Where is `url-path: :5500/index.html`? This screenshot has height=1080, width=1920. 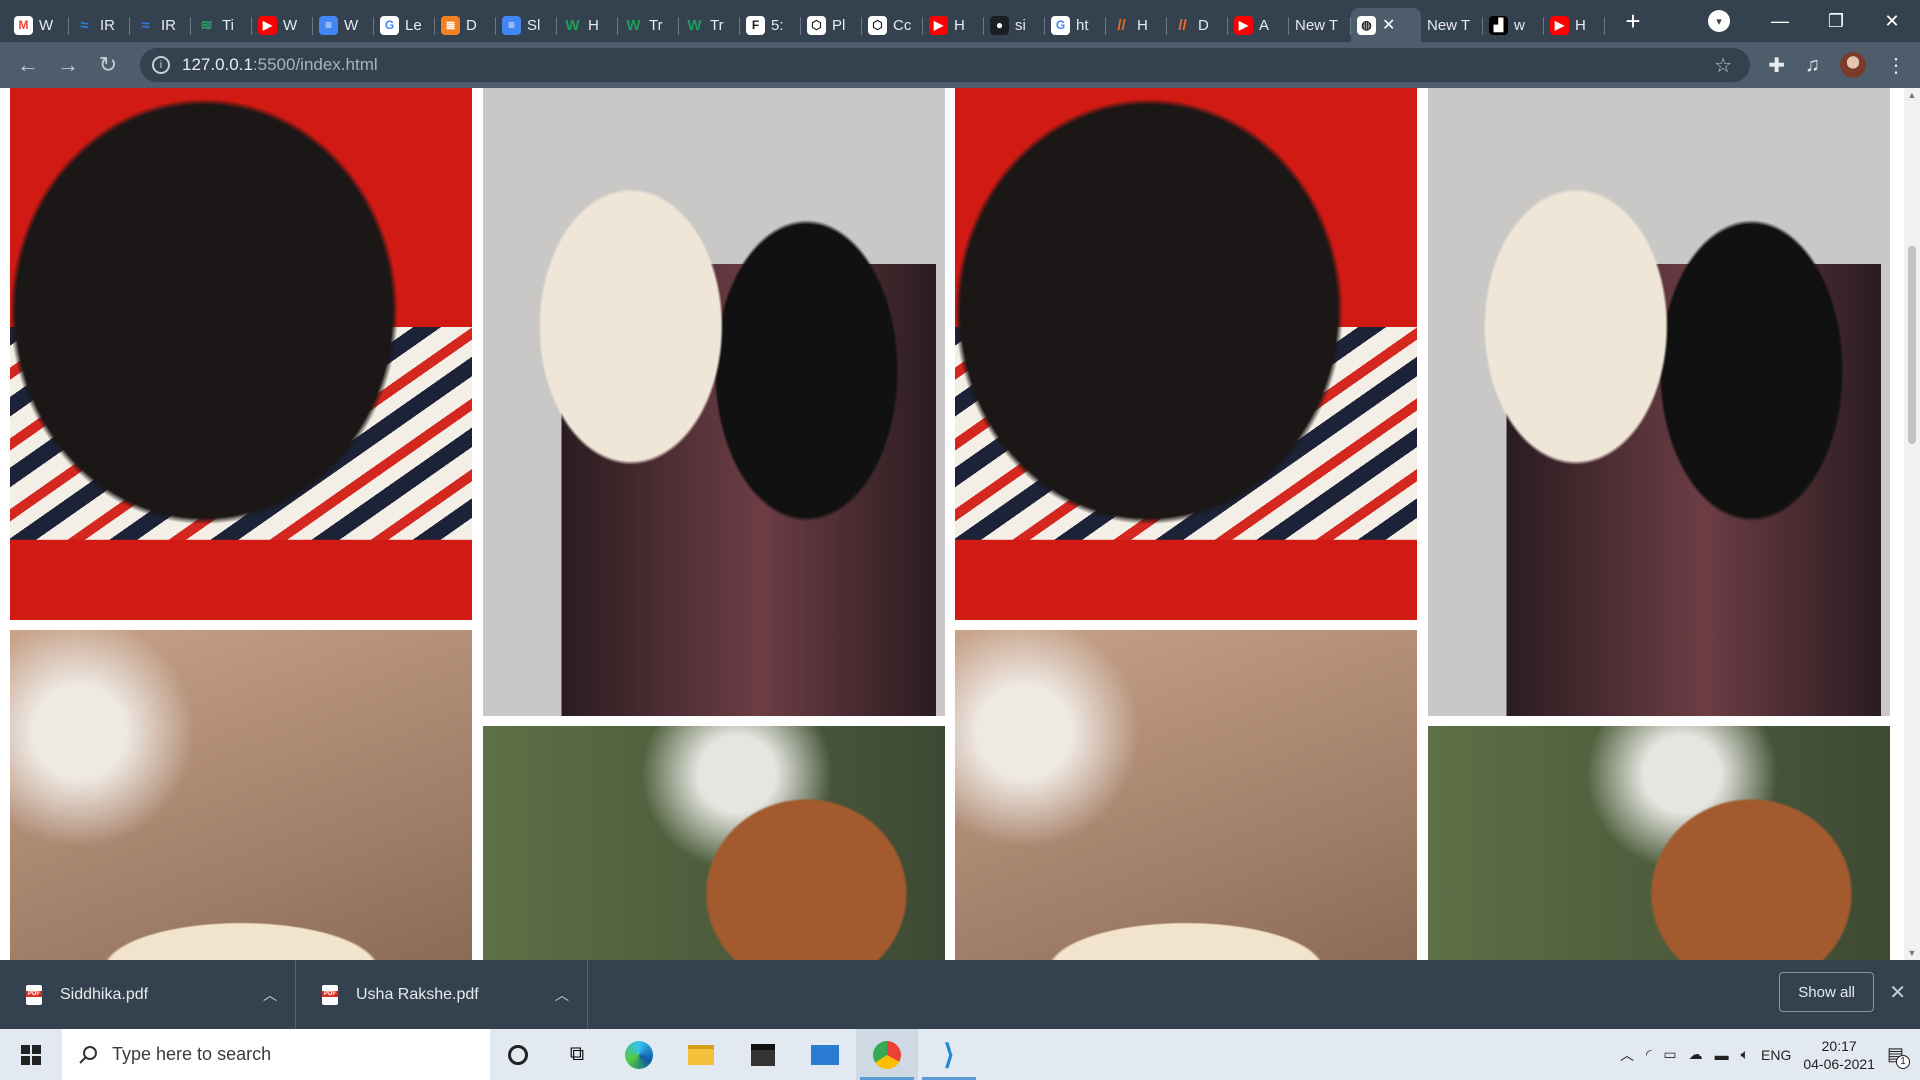 url-path: :5500/index.html is located at coordinates (315, 64).